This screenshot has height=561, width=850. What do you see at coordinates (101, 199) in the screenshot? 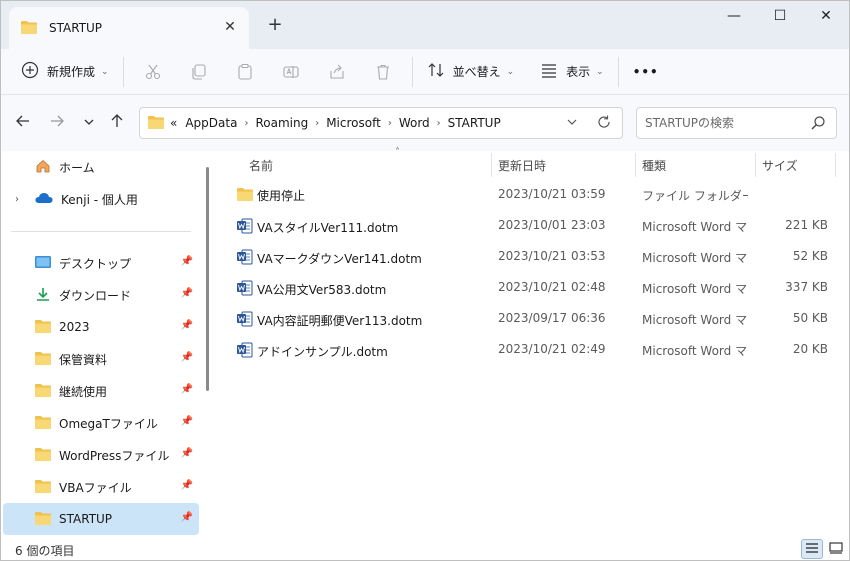
I see `sidebar-item-onedrive: › Kenji - 個人用` at bounding box center [101, 199].